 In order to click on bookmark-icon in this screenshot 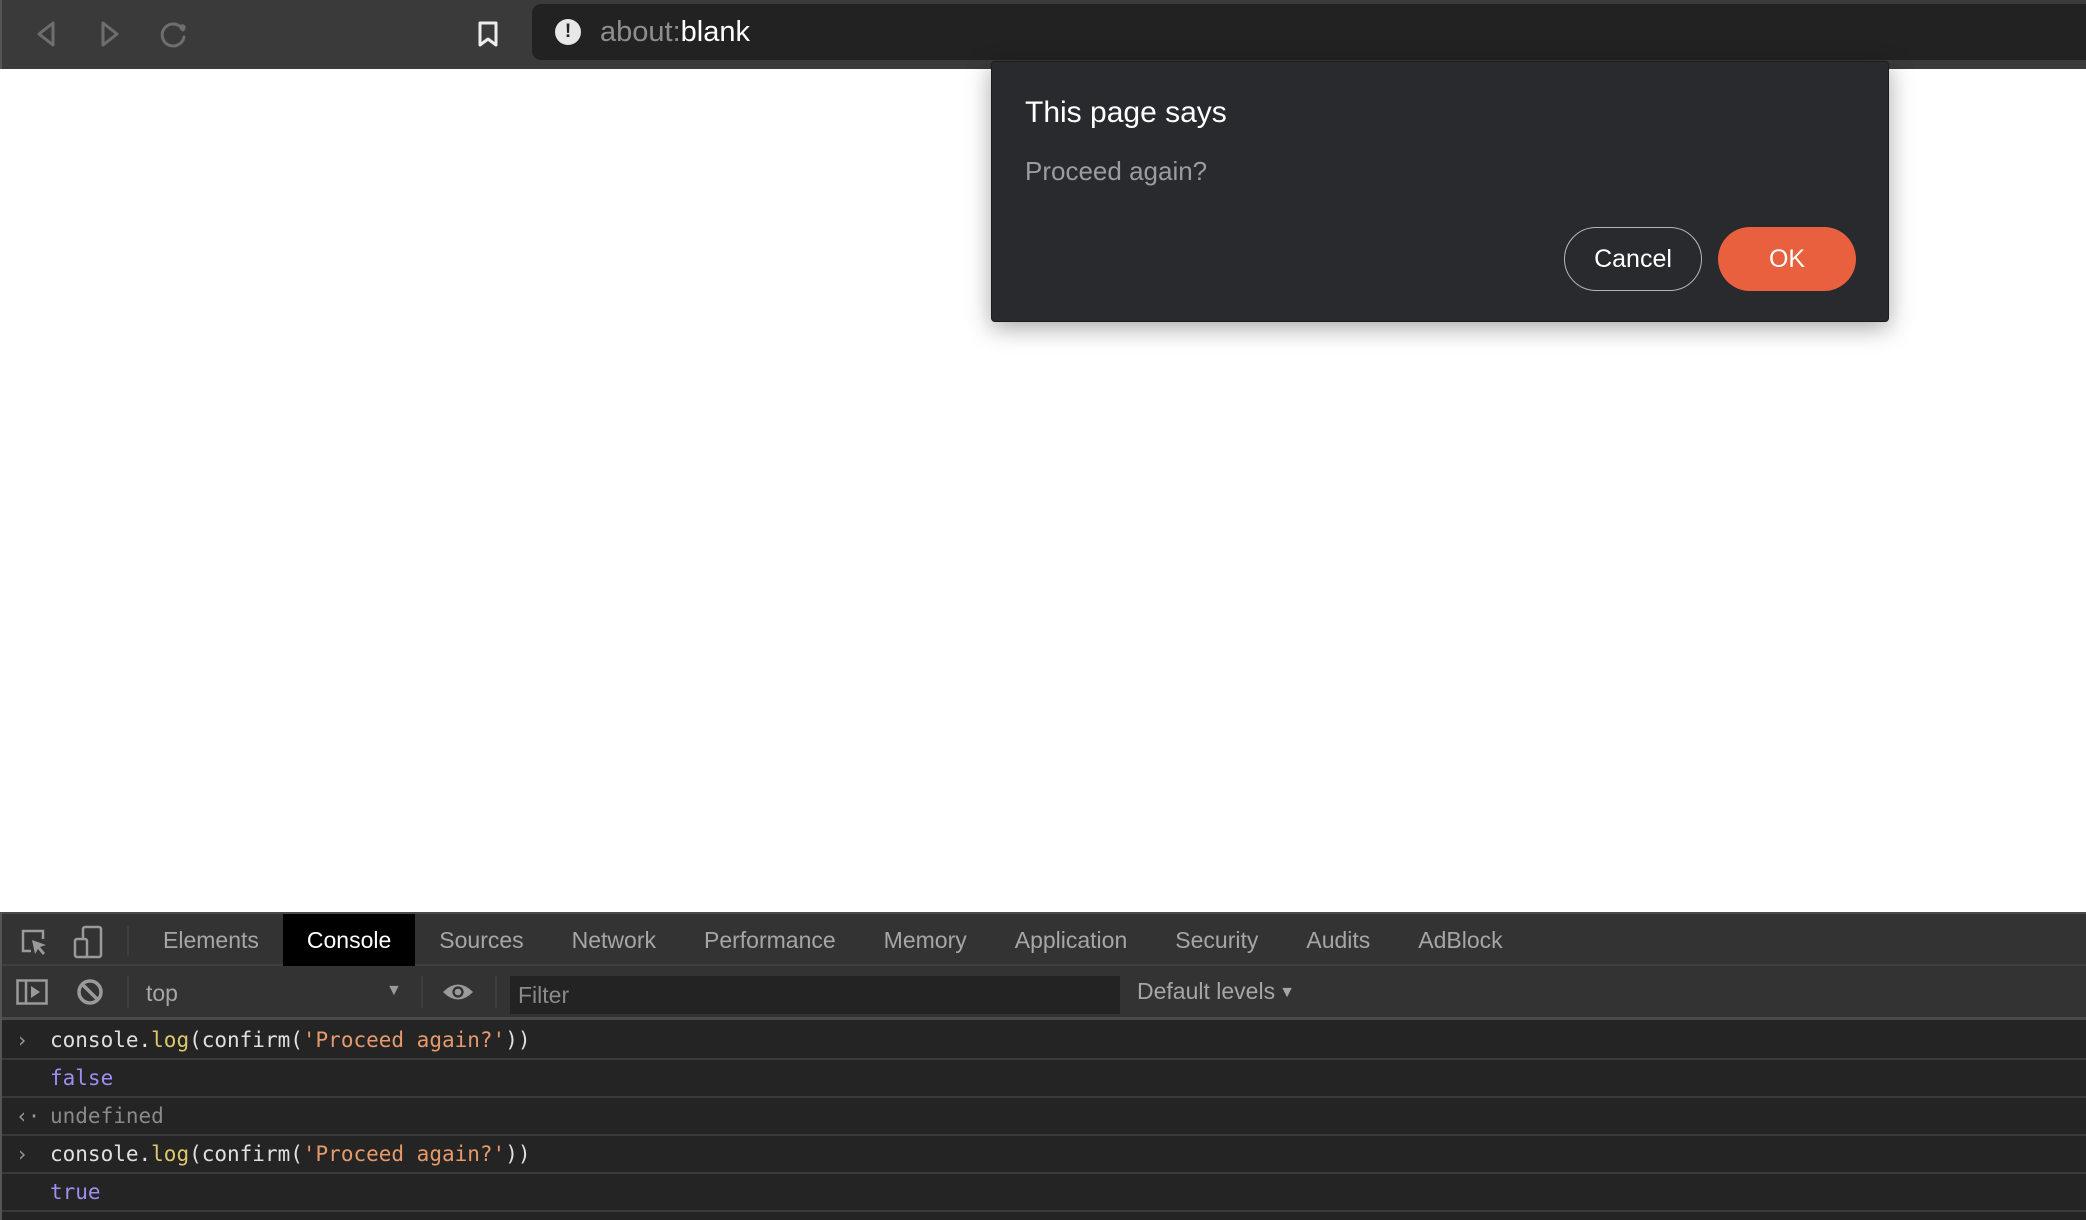, I will do `click(488, 34)`.